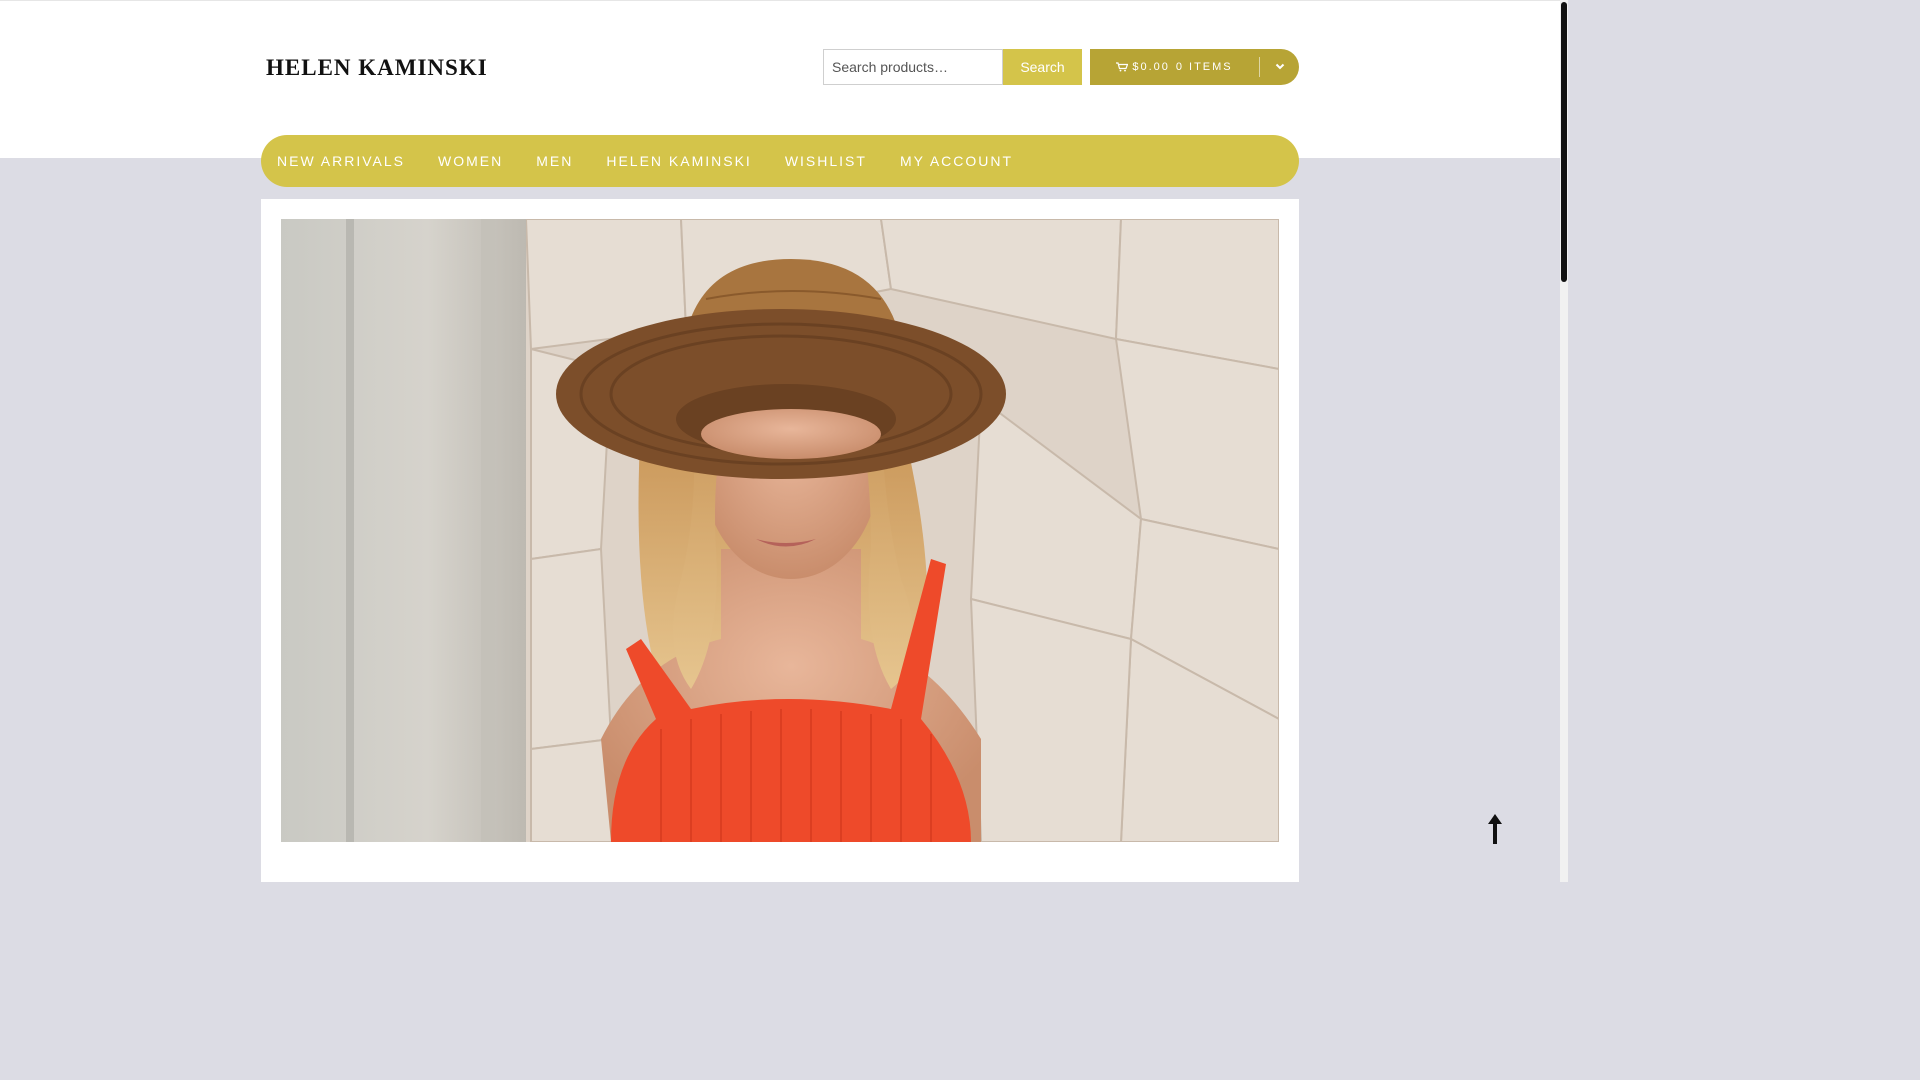  I want to click on scroll-to-top-button, so click(1495, 829).